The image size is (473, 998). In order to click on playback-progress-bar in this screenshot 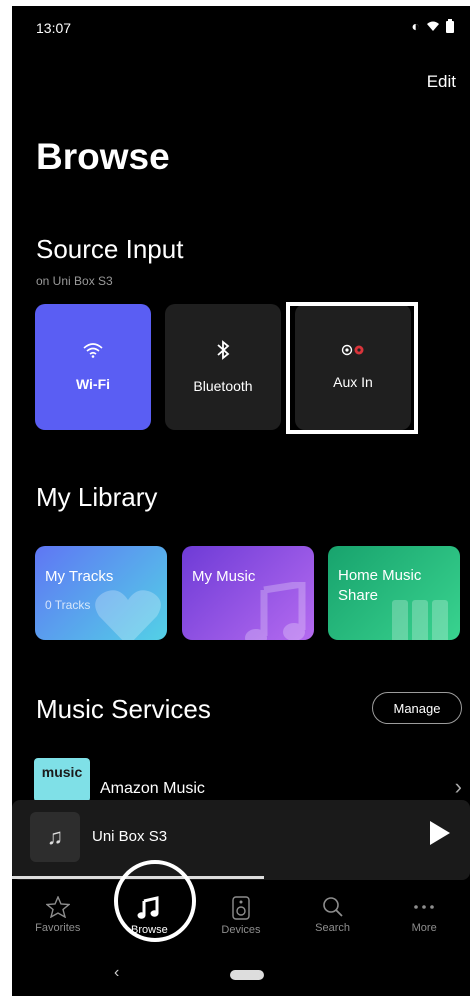, I will do `click(138, 877)`.